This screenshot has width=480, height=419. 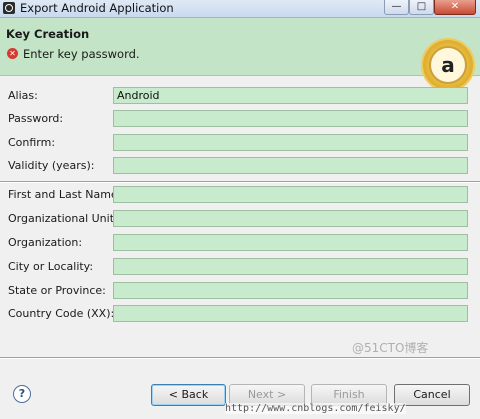 I want to click on watermark-tag: @51CTO博客, so click(x=390, y=348).